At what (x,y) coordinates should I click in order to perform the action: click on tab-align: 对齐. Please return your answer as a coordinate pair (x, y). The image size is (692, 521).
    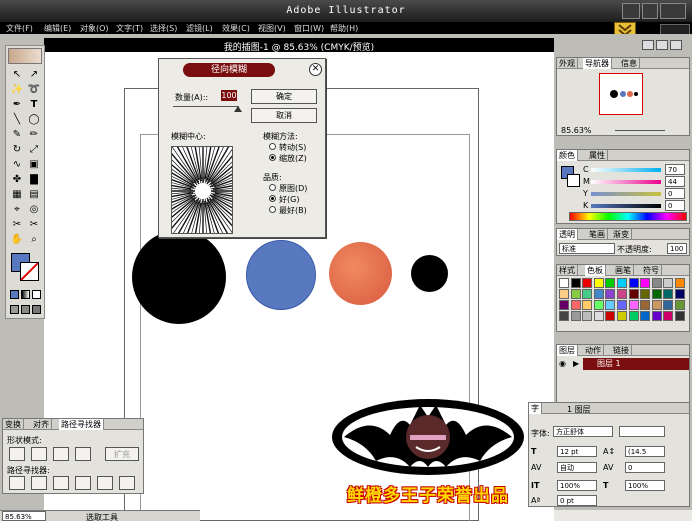
    Looking at the image, I should click on (41, 424).